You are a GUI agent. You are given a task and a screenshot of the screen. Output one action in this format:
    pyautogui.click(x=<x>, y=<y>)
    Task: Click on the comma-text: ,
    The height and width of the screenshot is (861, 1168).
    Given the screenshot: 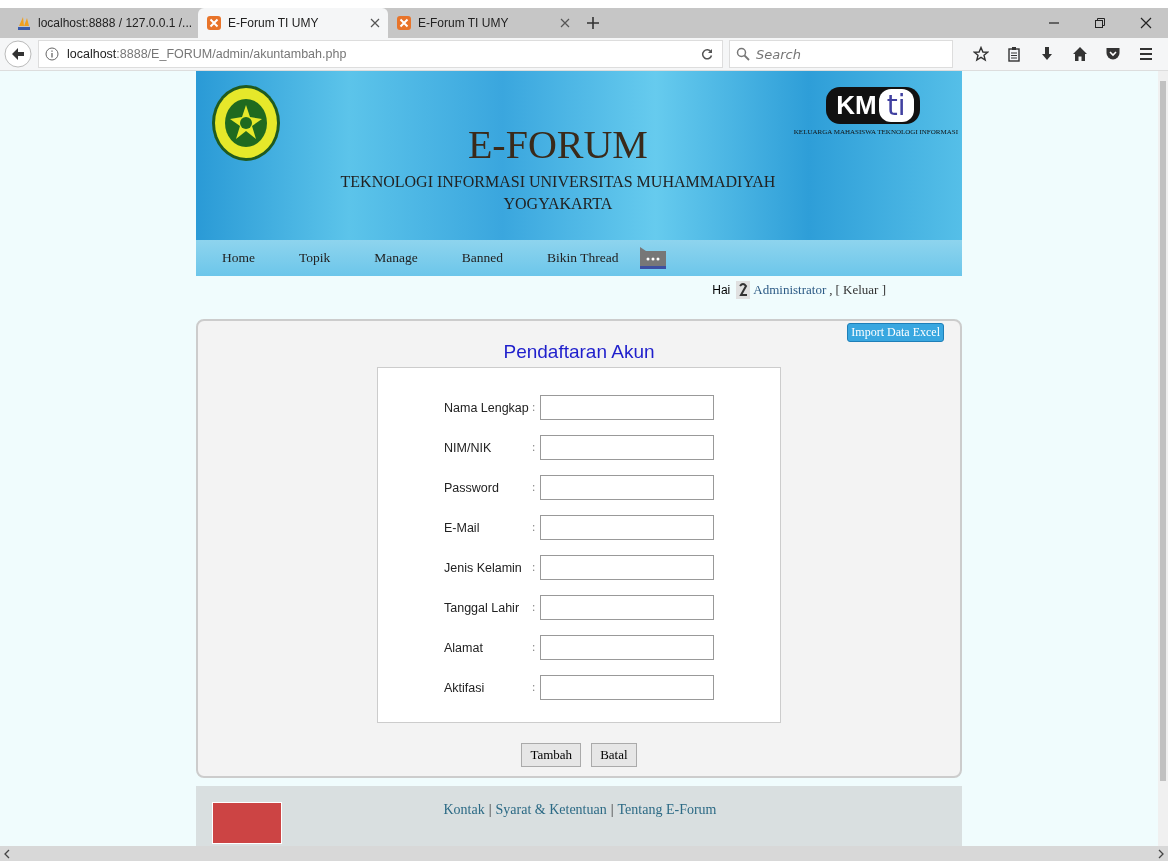 What is the action you would take?
    pyautogui.click(x=831, y=289)
    